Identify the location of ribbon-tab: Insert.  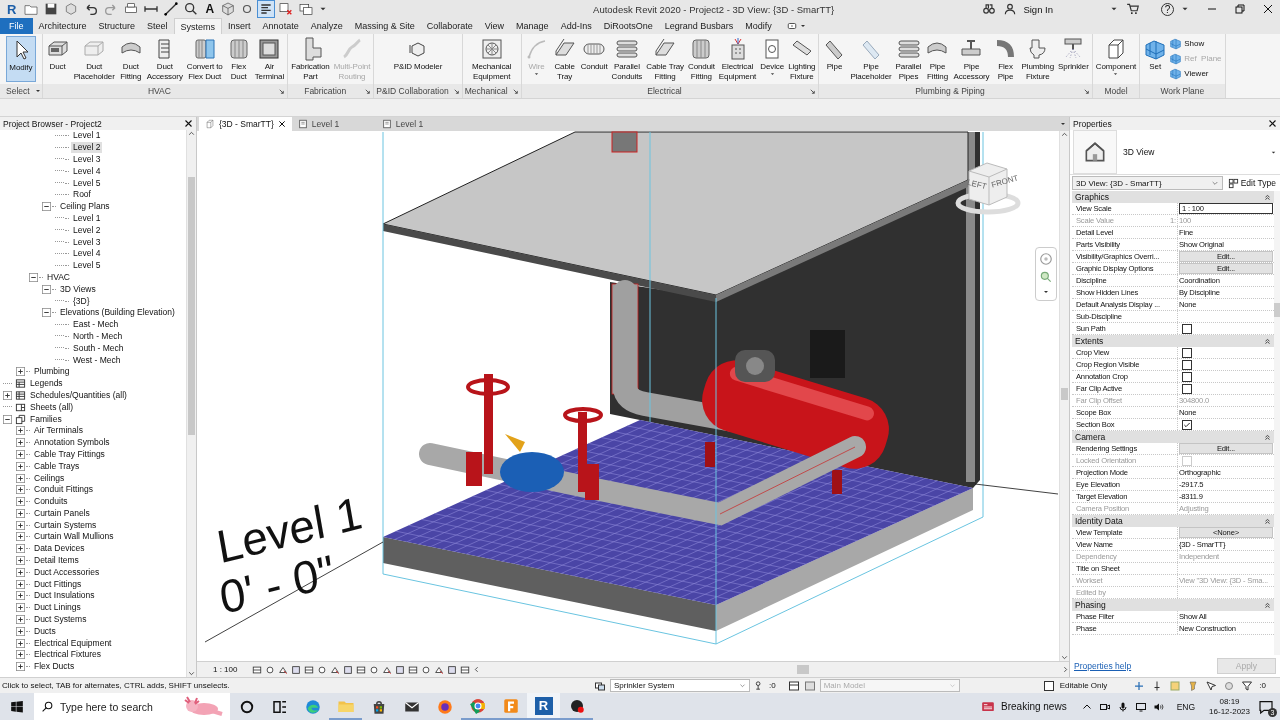
(239, 26).